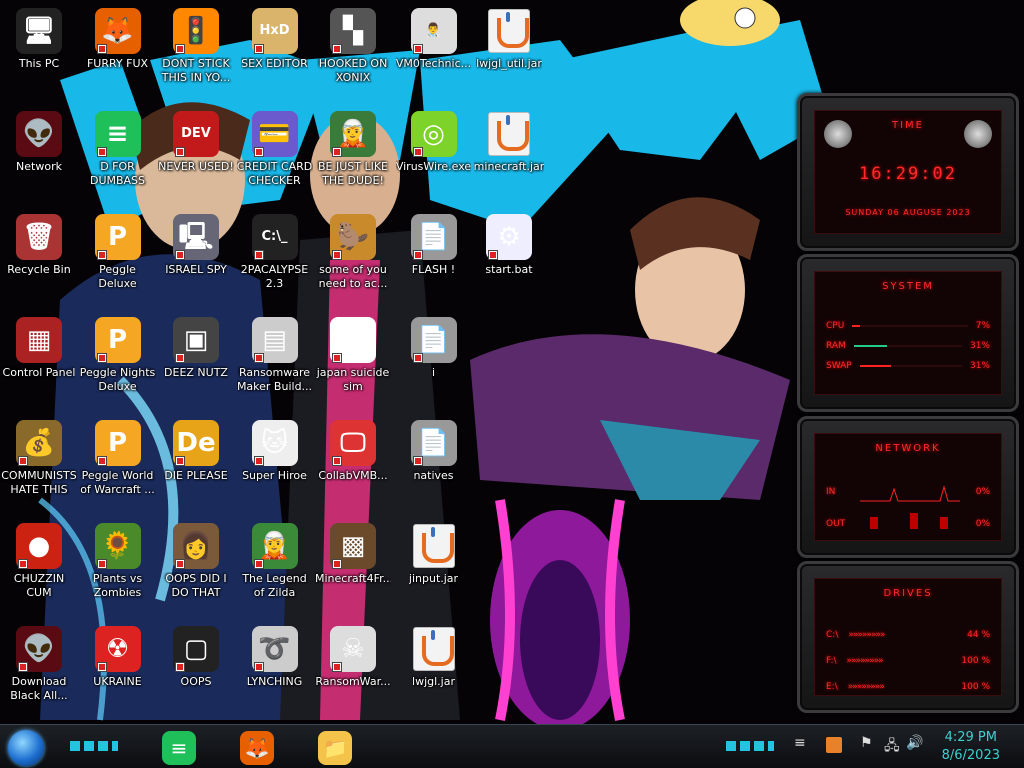 This screenshot has height=768, width=1024. What do you see at coordinates (978, 134) in the screenshot?
I see `alien-head-icon` at bounding box center [978, 134].